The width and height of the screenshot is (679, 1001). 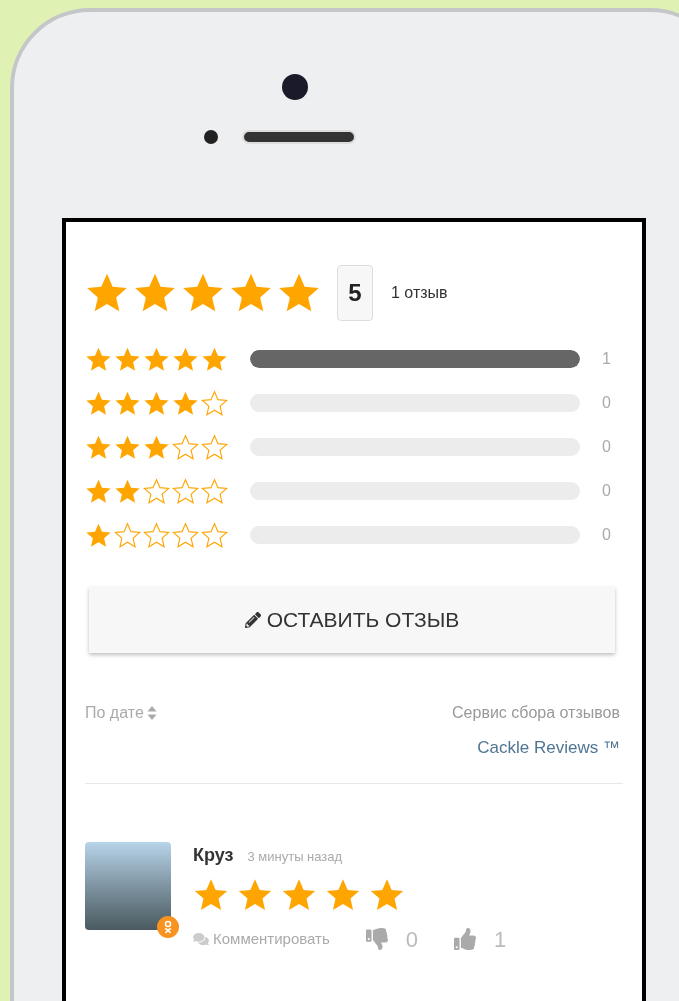 I want to click on cackle-reviews-link: Cackle Reviews ™, so click(x=548, y=748).